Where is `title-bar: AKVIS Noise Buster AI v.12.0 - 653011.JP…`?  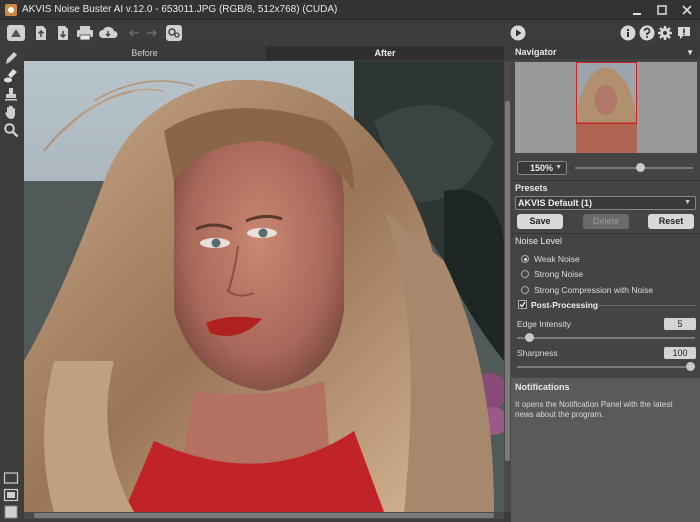
title-bar: AKVIS Noise Buster AI v.12.0 - 653011.JP… is located at coordinates (350, 10).